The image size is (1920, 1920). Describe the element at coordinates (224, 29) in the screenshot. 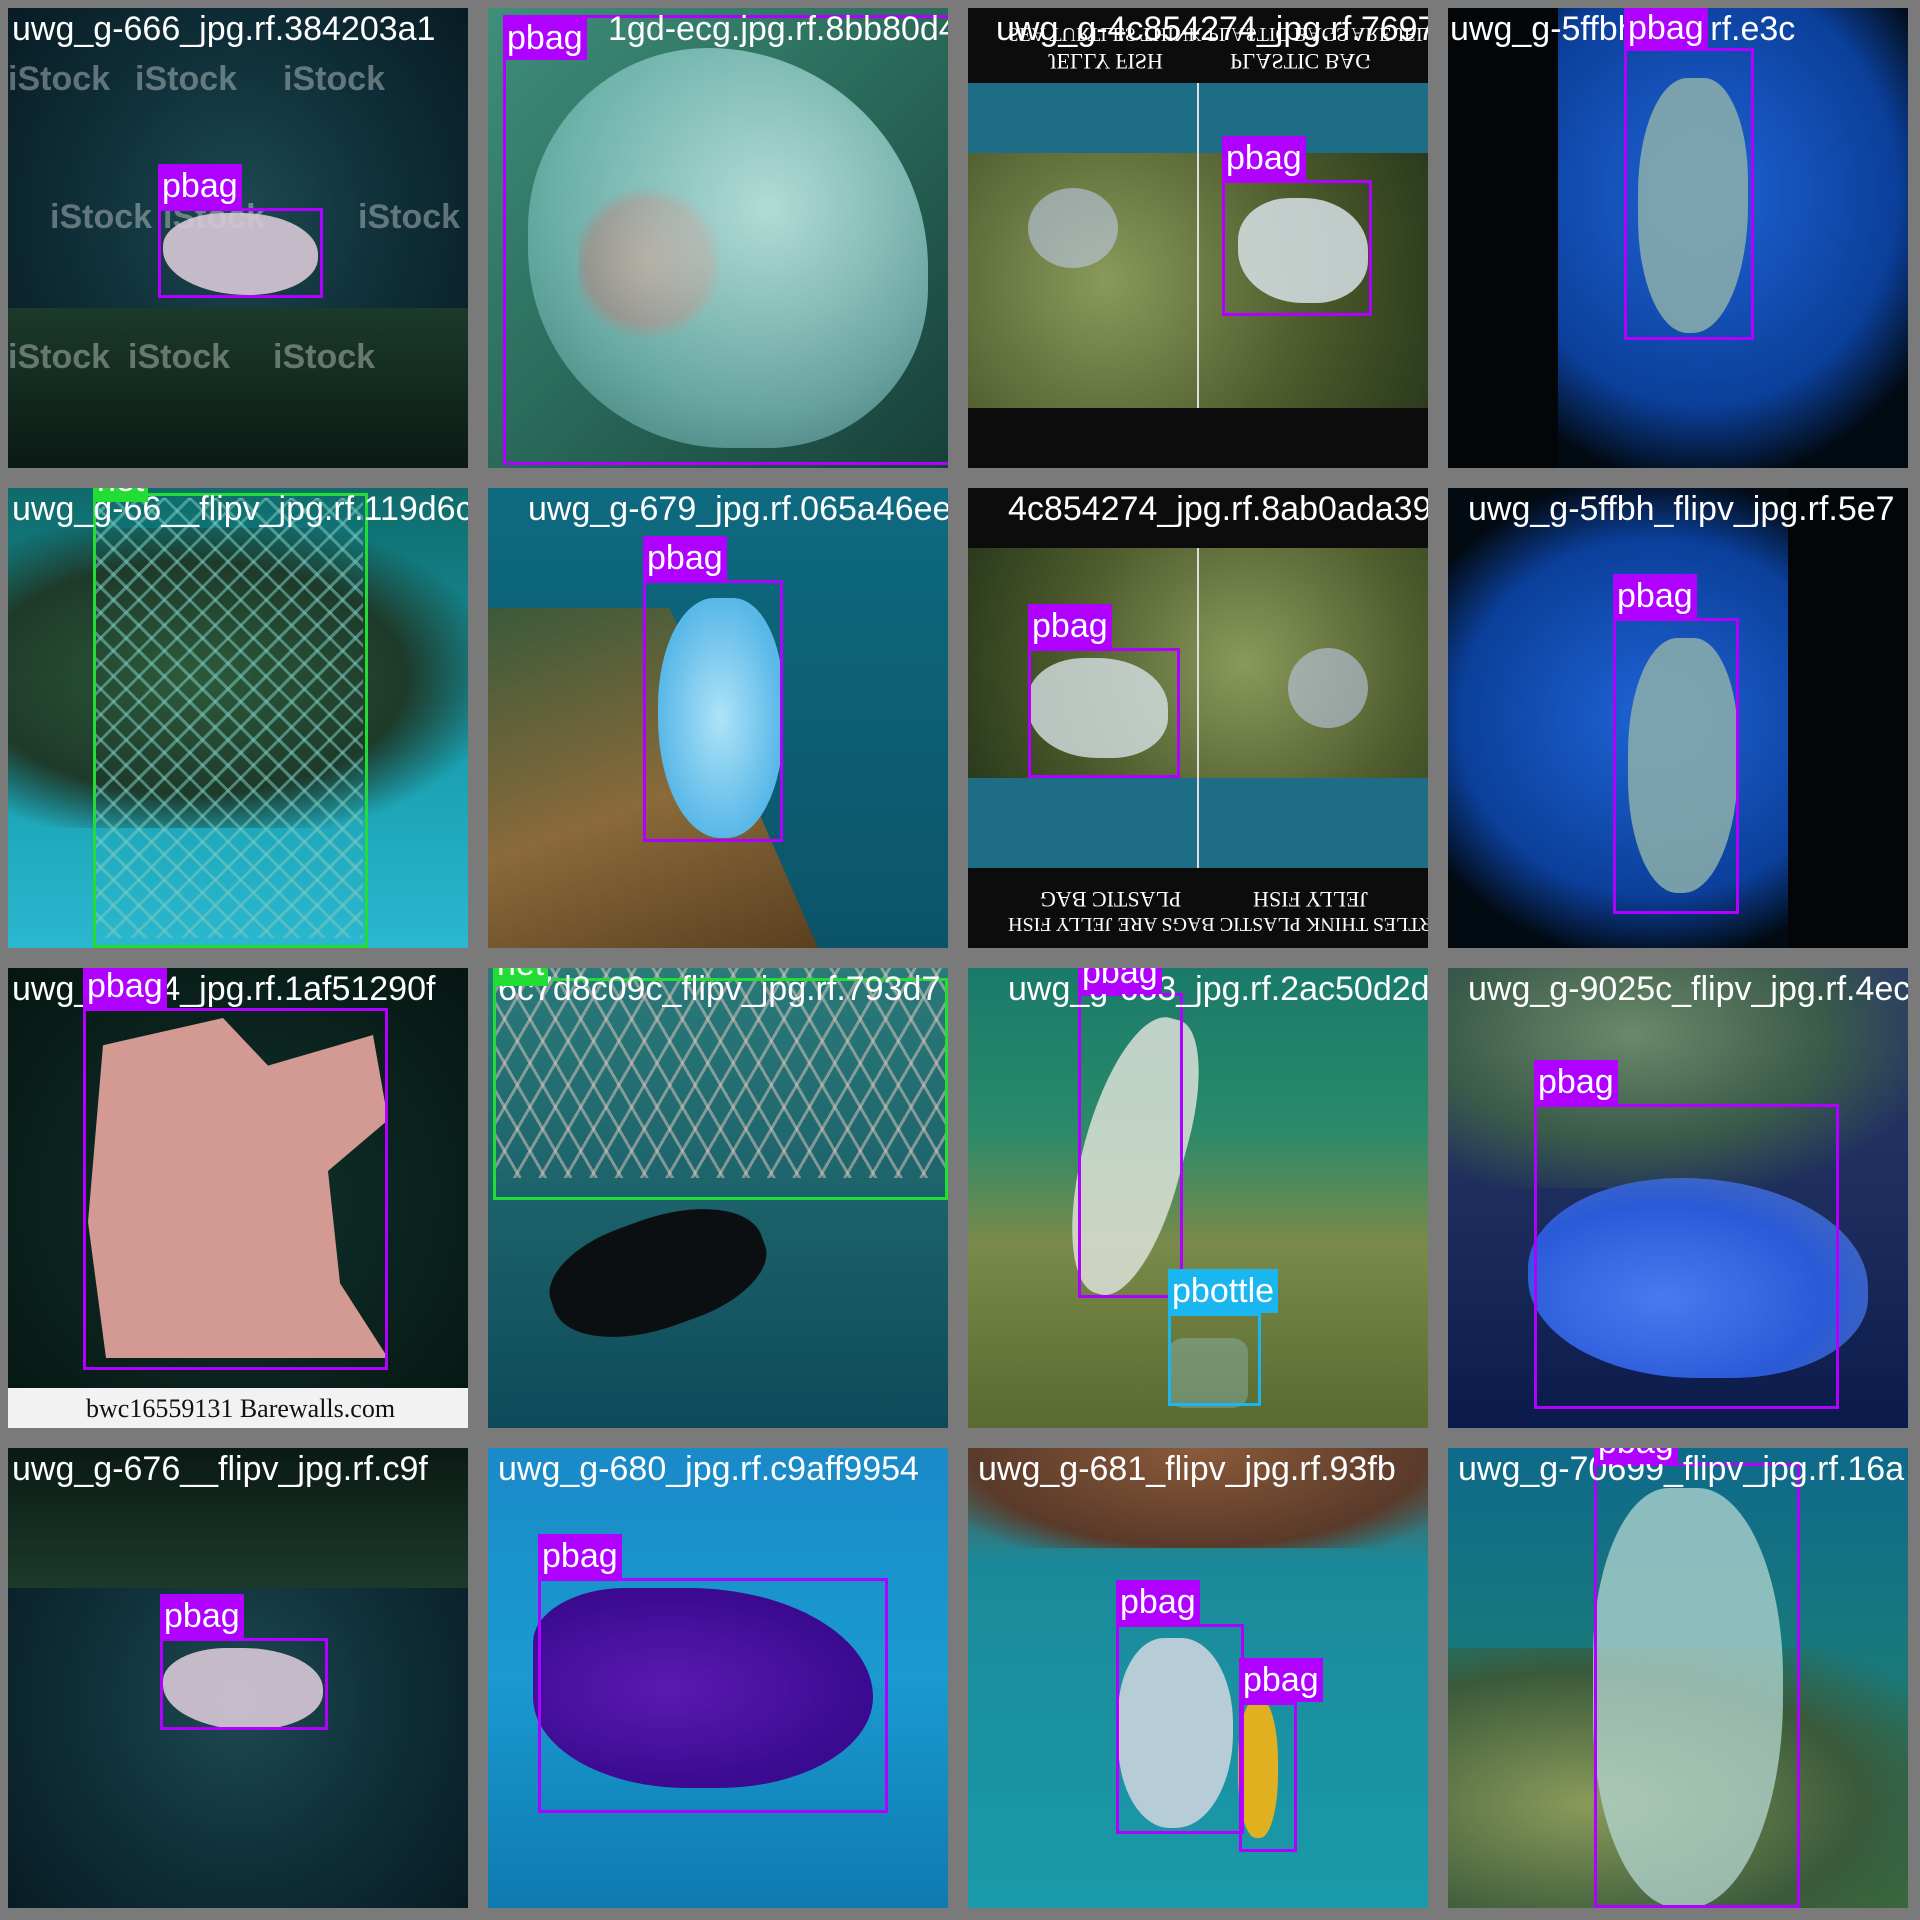

I see `filename-label: uwg_g-666_jpg.rf.384203a1` at that location.